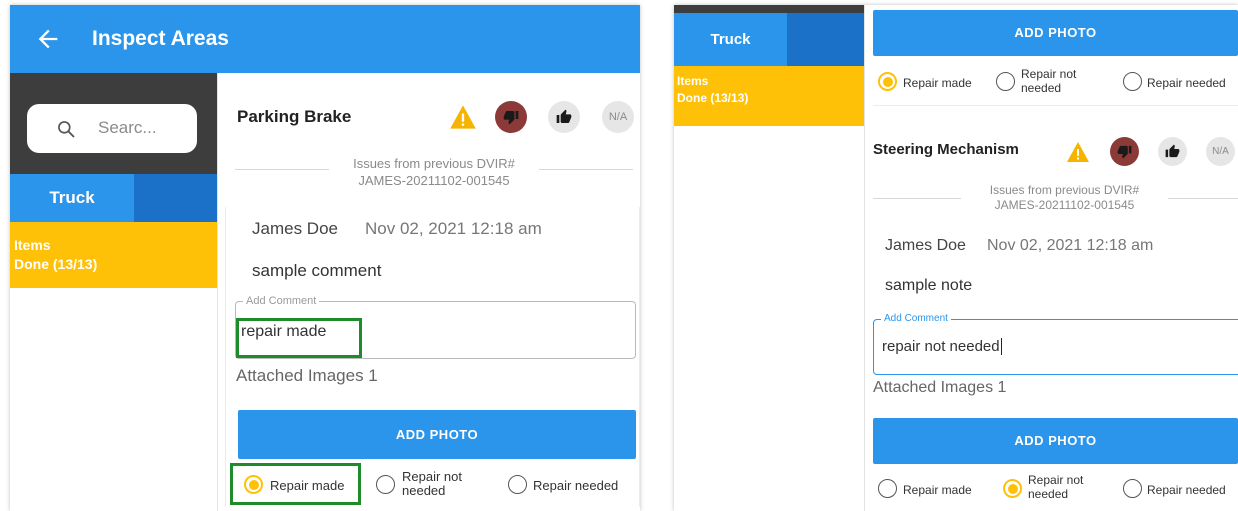 The image size is (1238, 511). What do you see at coordinates (929, 285) in the screenshot?
I see `comment-text: sample note` at bounding box center [929, 285].